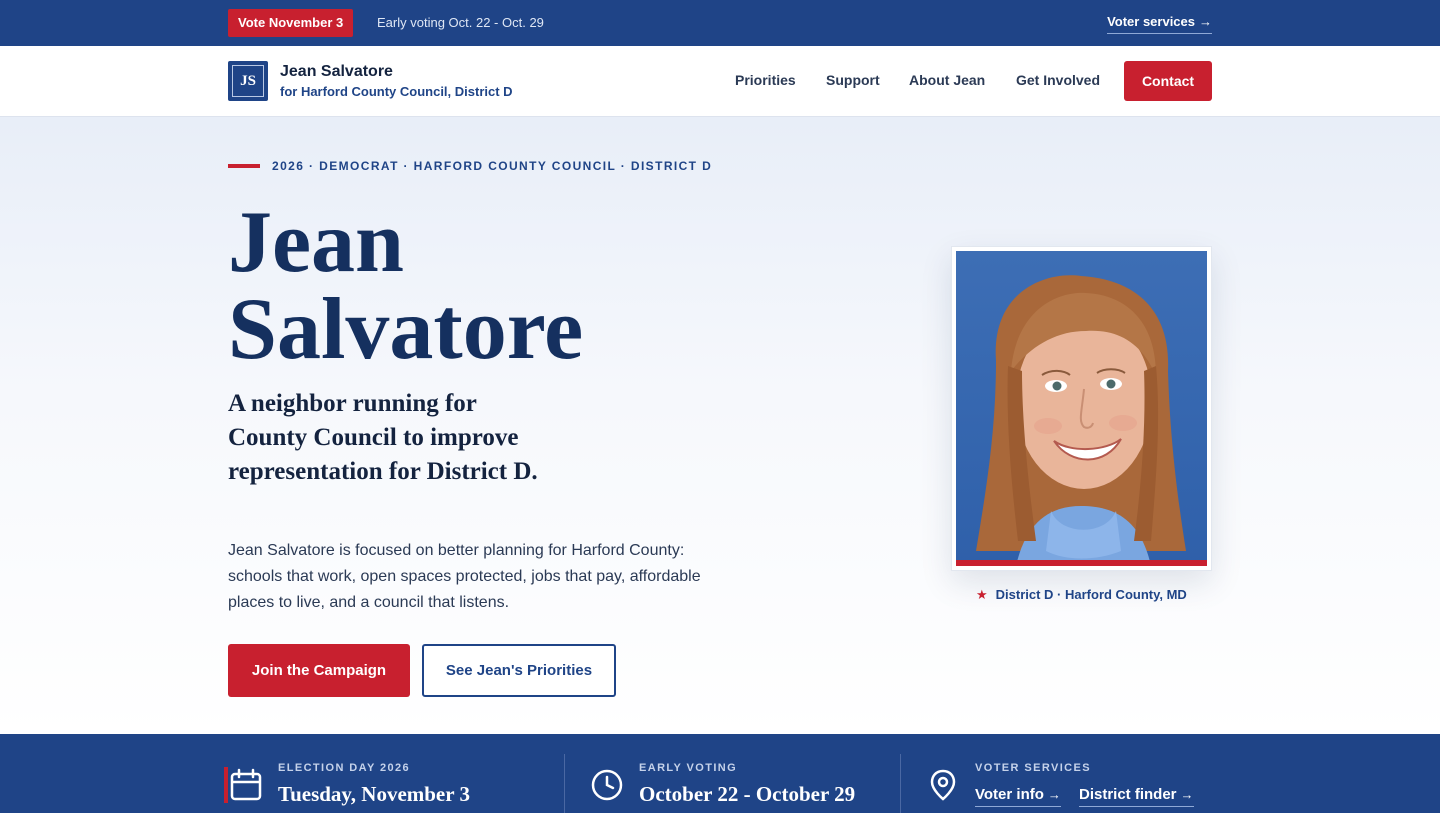 The height and width of the screenshot is (813, 1440). What do you see at coordinates (607, 785) in the screenshot?
I see `clock-icon` at bounding box center [607, 785].